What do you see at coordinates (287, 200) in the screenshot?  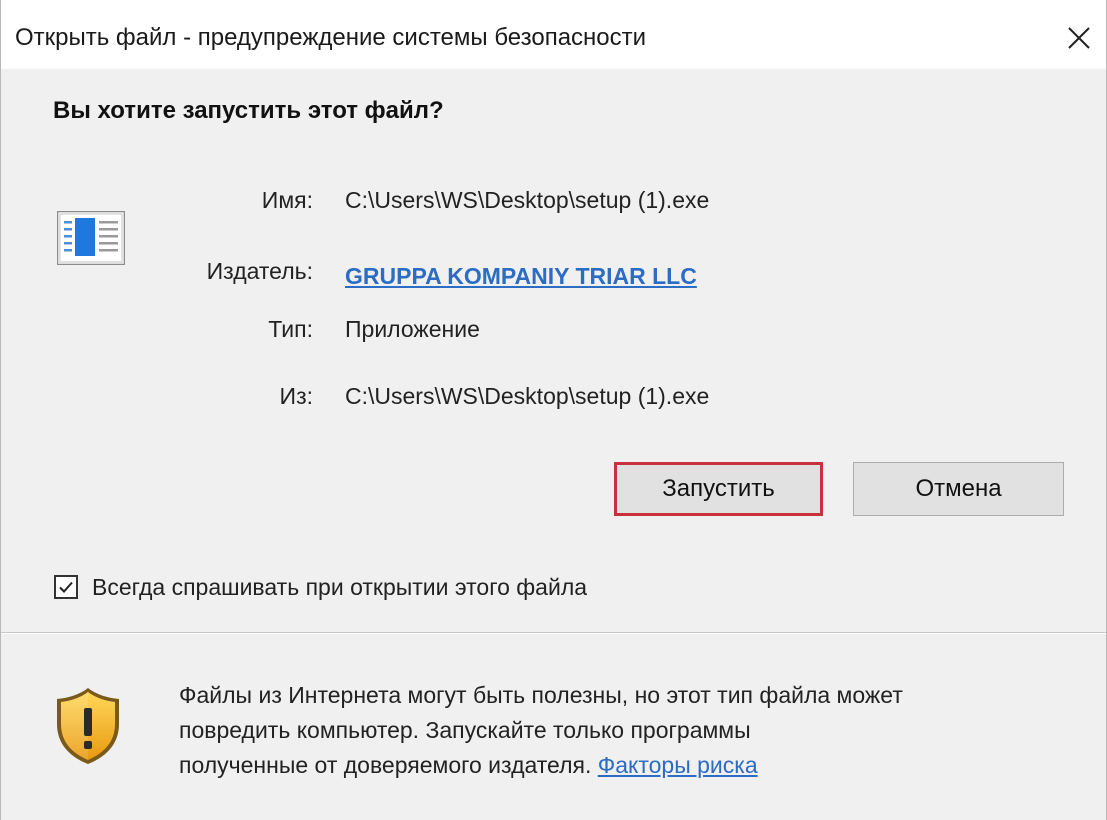 I see `name-label: Имя:` at bounding box center [287, 200].